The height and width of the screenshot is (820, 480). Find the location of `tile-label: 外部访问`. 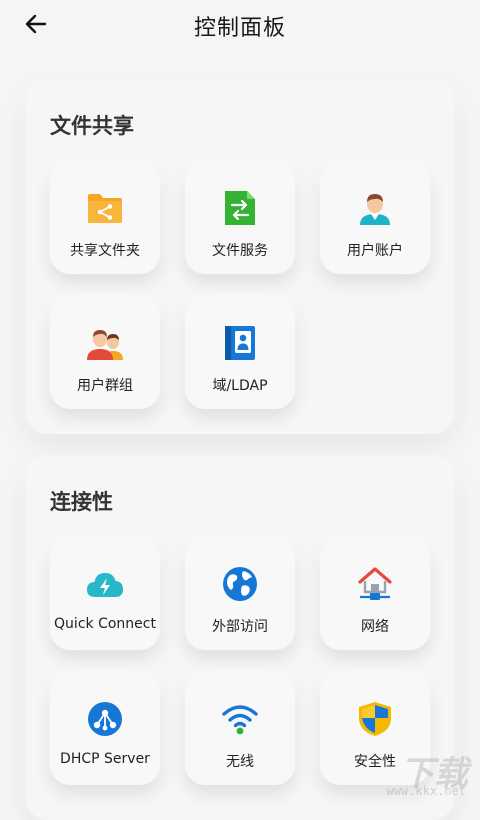

tile-label: 外部访问 is located at coordinates (240, 627).